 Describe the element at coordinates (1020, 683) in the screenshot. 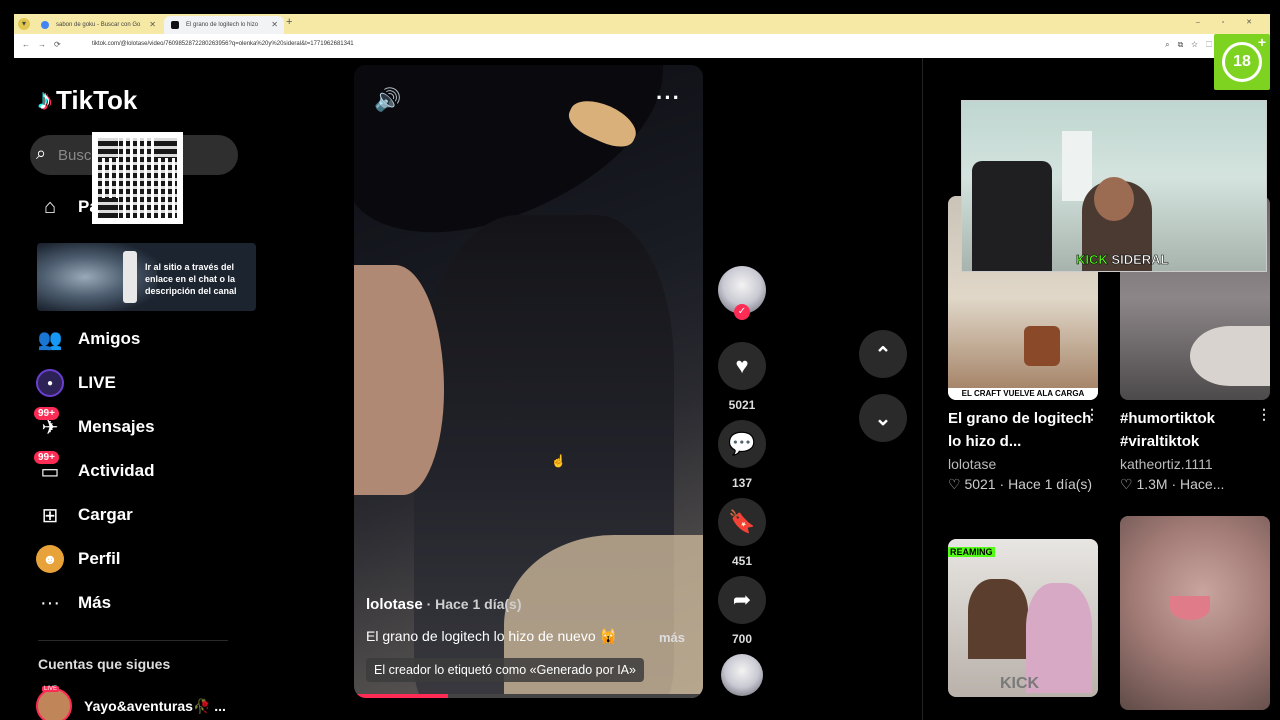

I see `thumbnail-brand: KICK` at that location.